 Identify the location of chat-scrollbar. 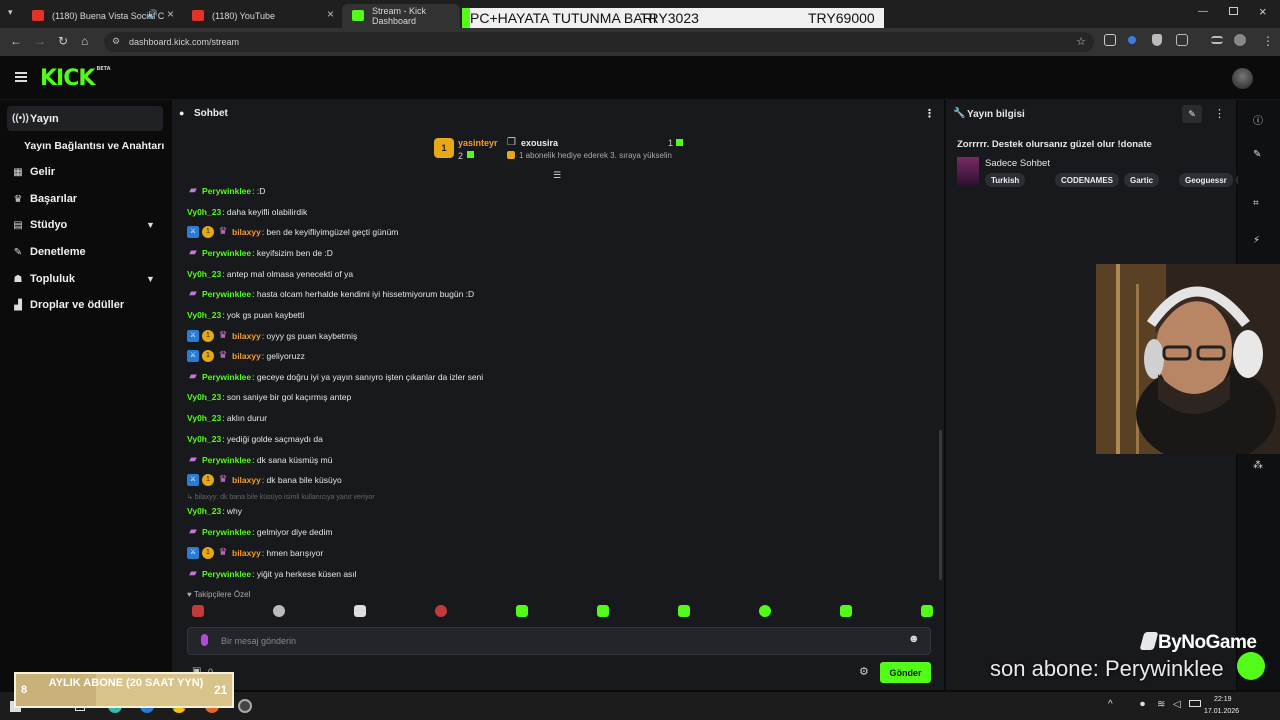
(940, 505).